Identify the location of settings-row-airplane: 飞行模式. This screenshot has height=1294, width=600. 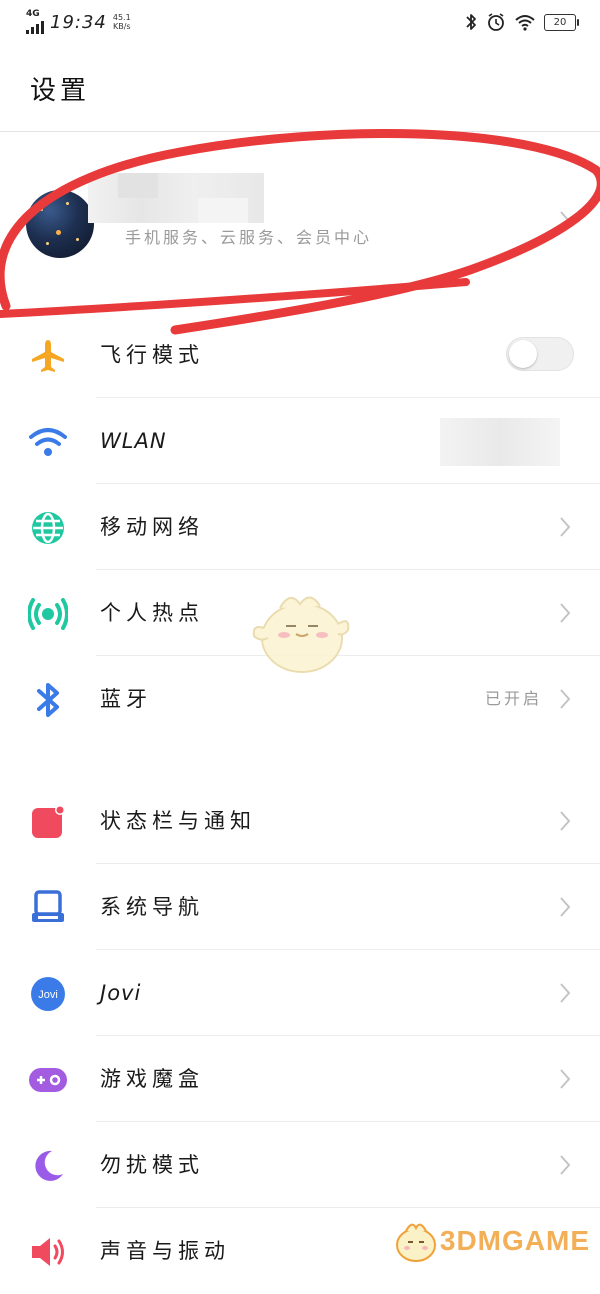
(300, 355).